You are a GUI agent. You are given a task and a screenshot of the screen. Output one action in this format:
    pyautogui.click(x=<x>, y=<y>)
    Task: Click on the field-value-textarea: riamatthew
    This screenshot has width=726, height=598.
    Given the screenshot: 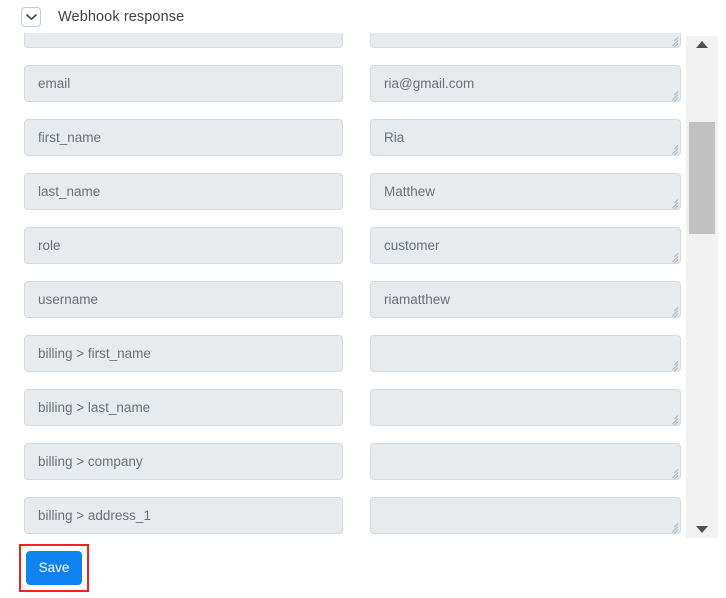 What is the action you would take?
    pyautogui.click(x=525, y=299)
    